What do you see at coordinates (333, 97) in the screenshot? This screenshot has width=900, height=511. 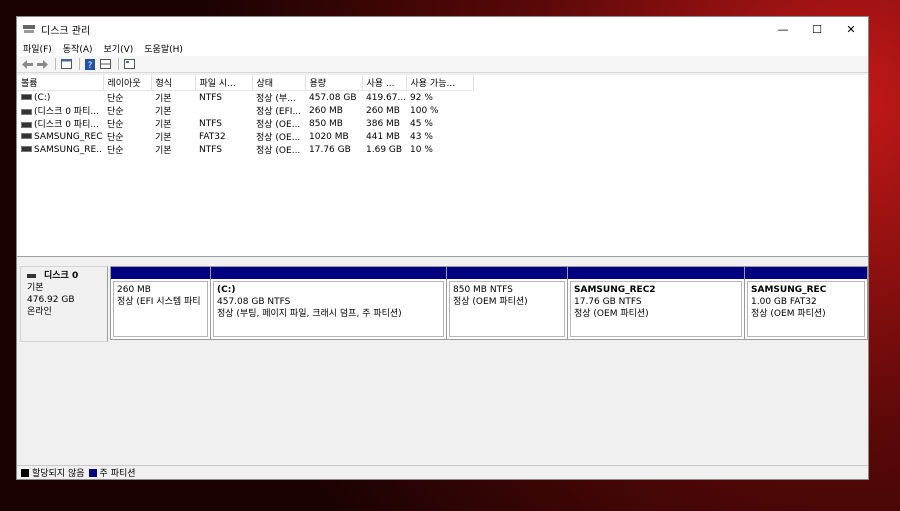 I see `volume-capacity: 457.08 GB` at bounding box center [333, 97].